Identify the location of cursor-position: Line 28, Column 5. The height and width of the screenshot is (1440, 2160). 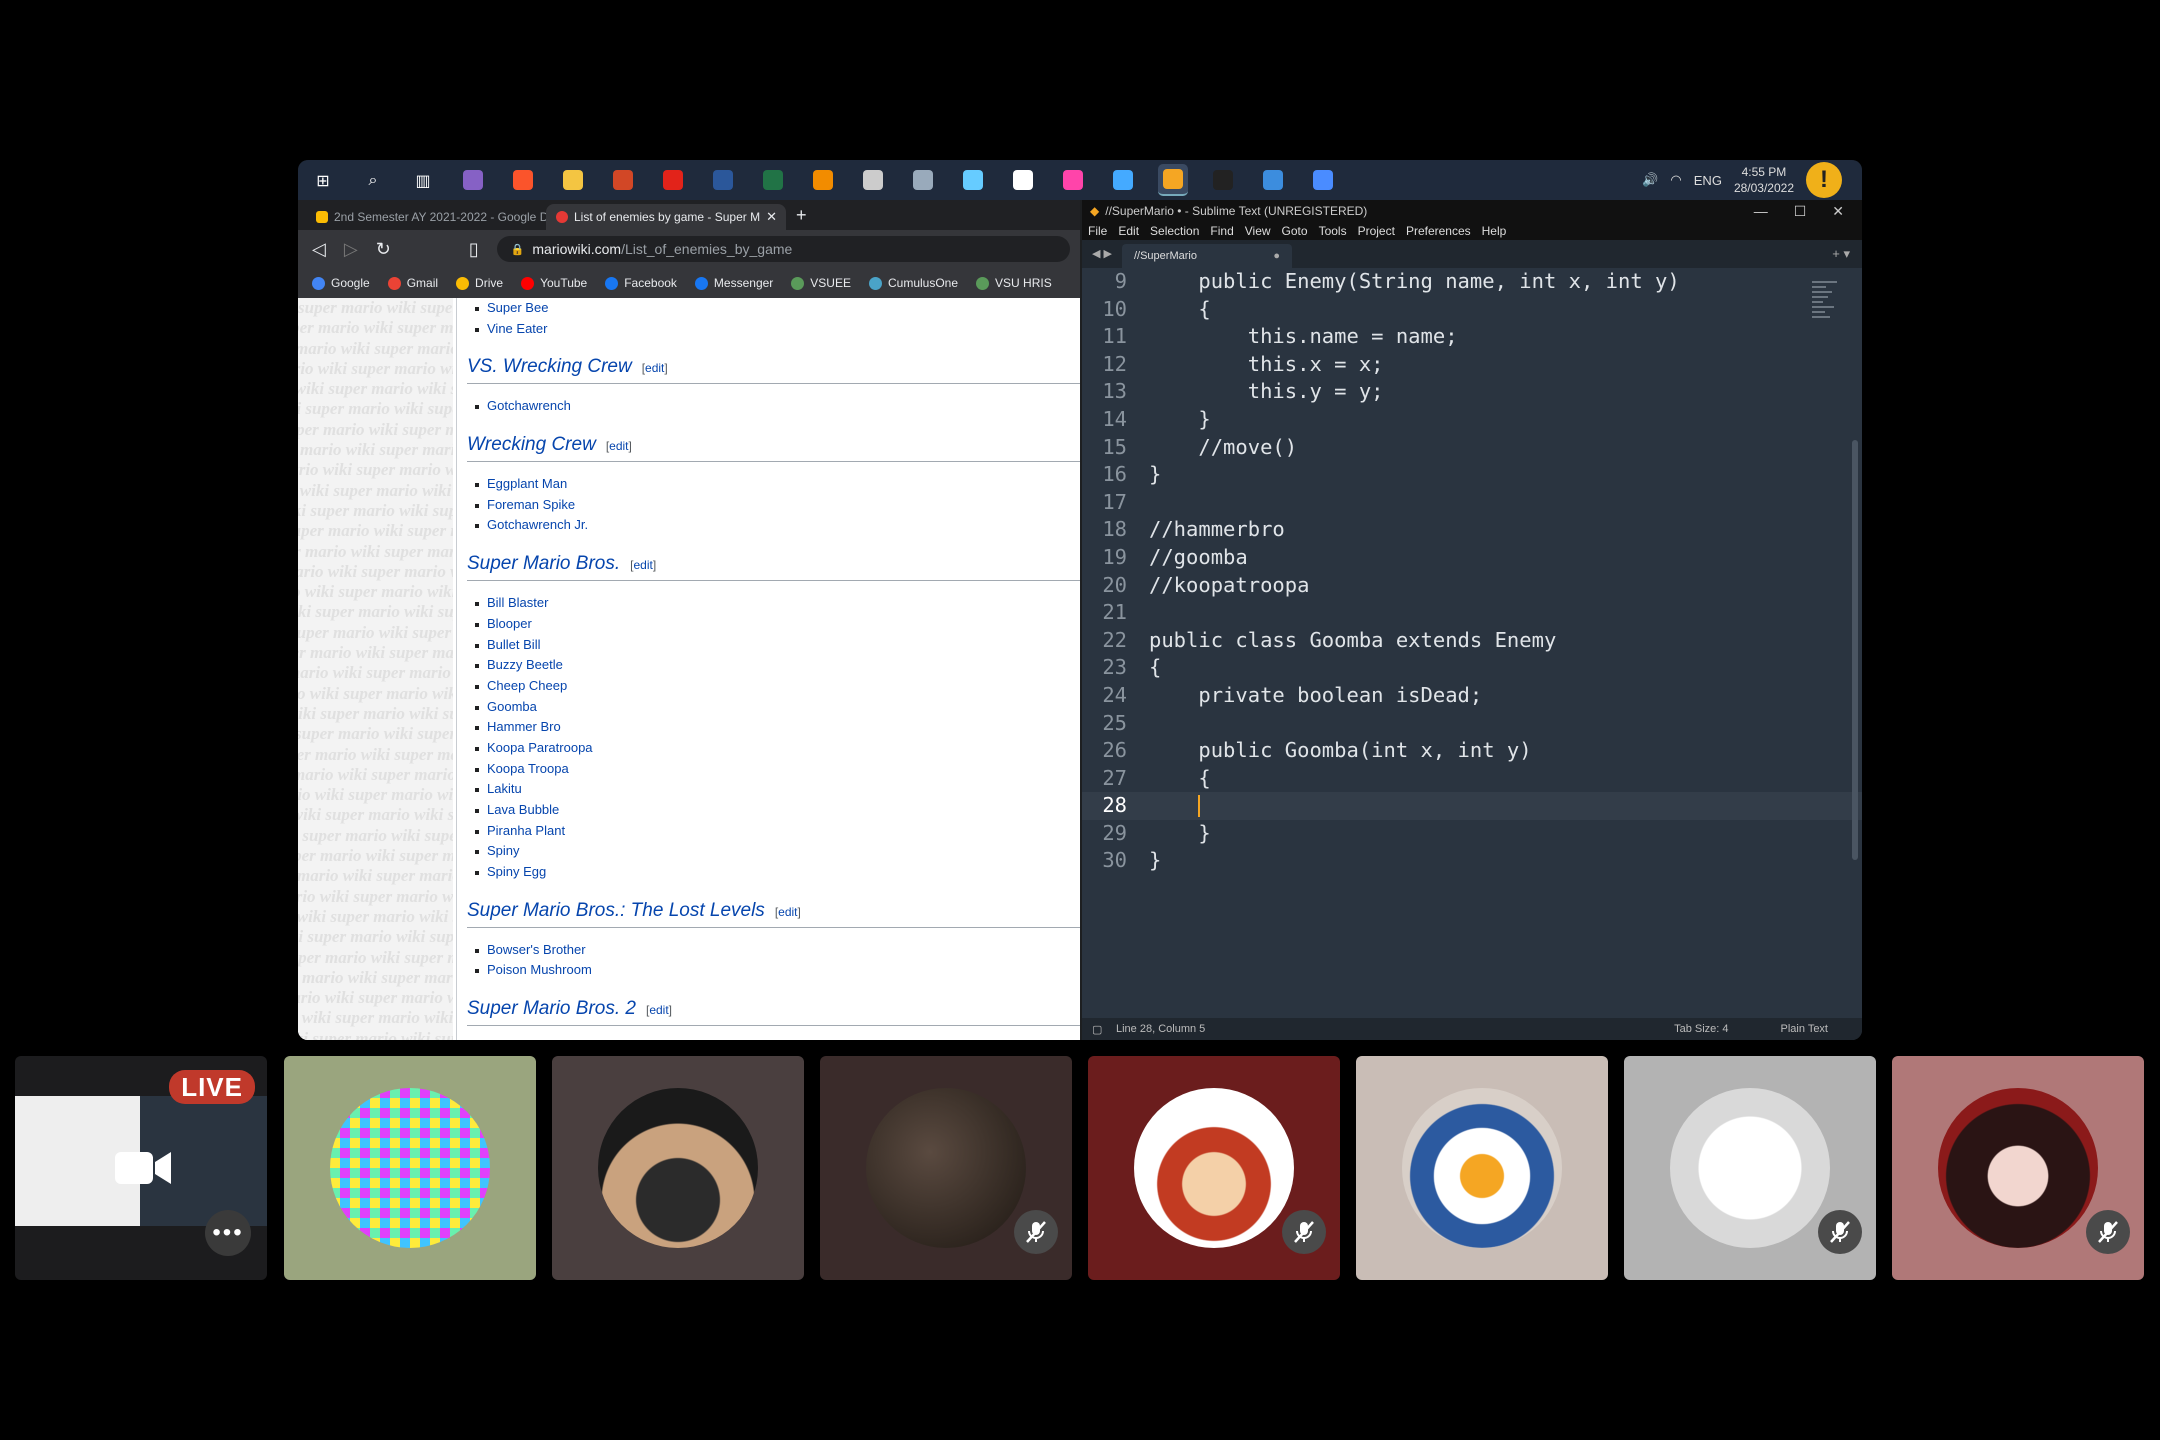
(1160, 1029).